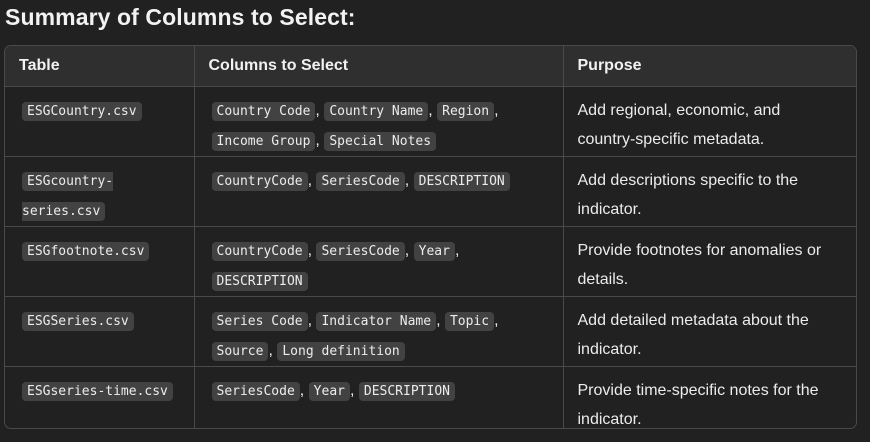 This screenshot has width=870, height=442. I want to click on table-header-row: Table Columns to Select Purpose, so click(430, 66).